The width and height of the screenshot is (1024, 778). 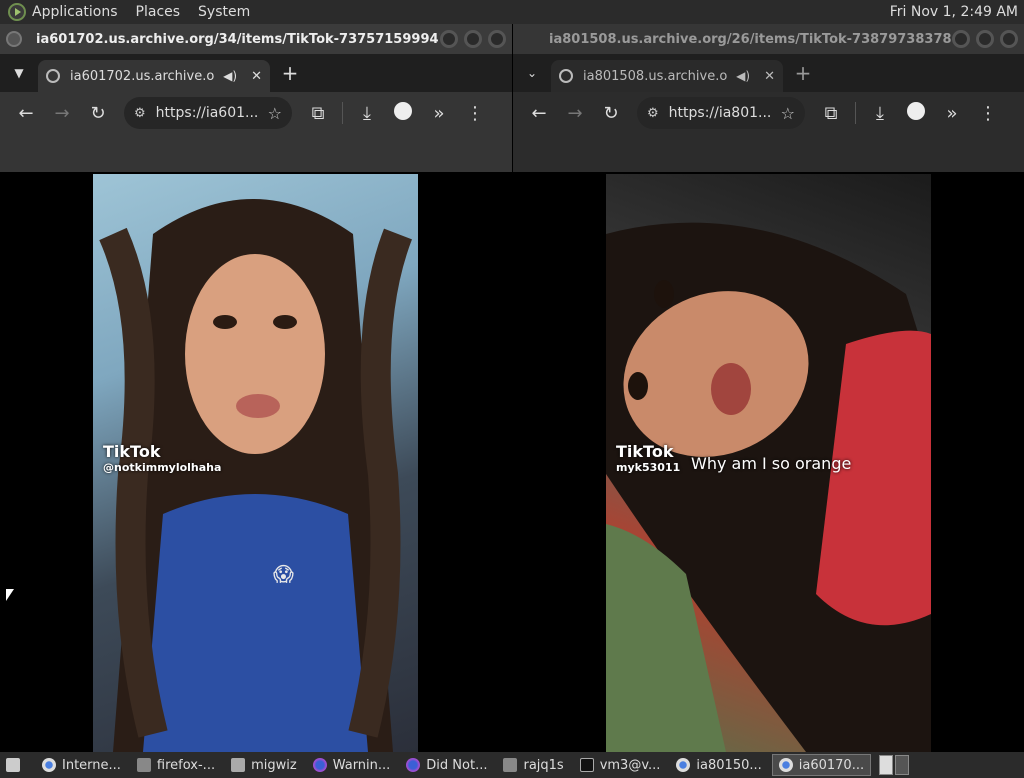 I want to click on chrome-icon, so click(x=49, y=765).